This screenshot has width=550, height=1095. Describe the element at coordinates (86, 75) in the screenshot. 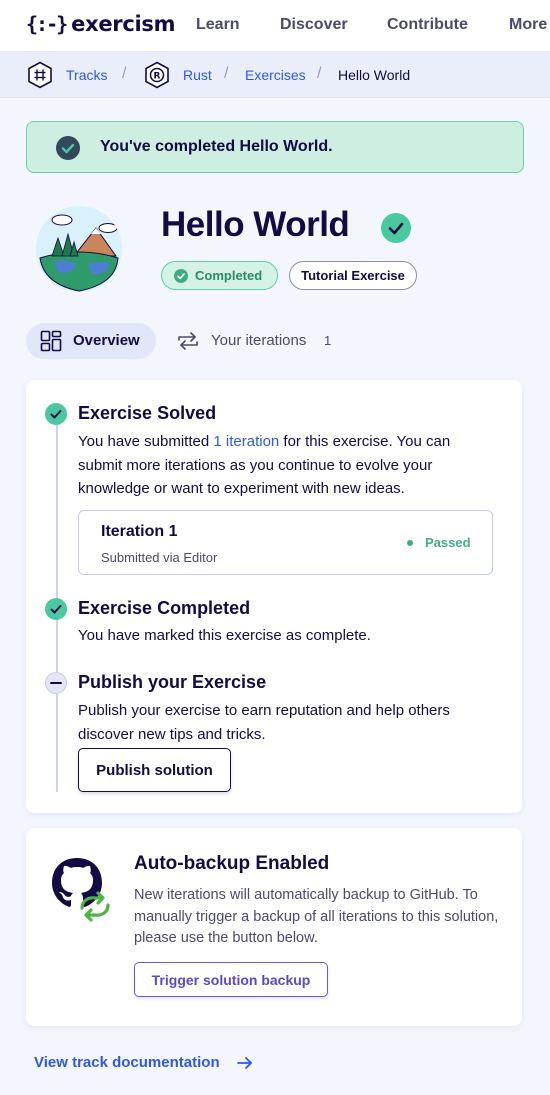

I see `breadcrumb-tracks: Tracks` at that location.